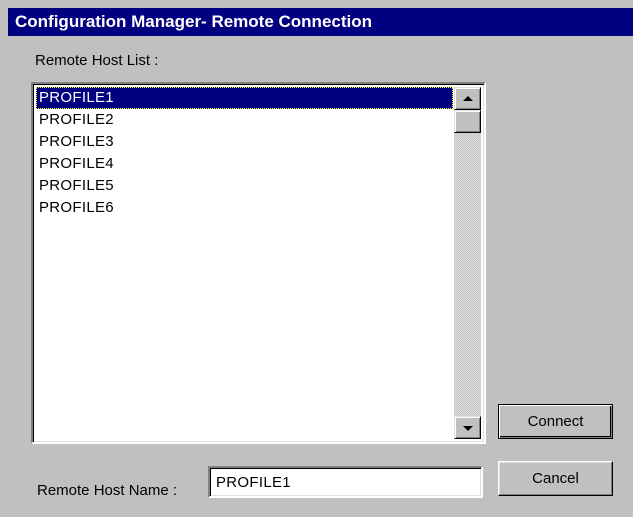  Describe the element at coordinates (555, 478) in the screenshot. I see `cancel-button: Cancel` at that location.